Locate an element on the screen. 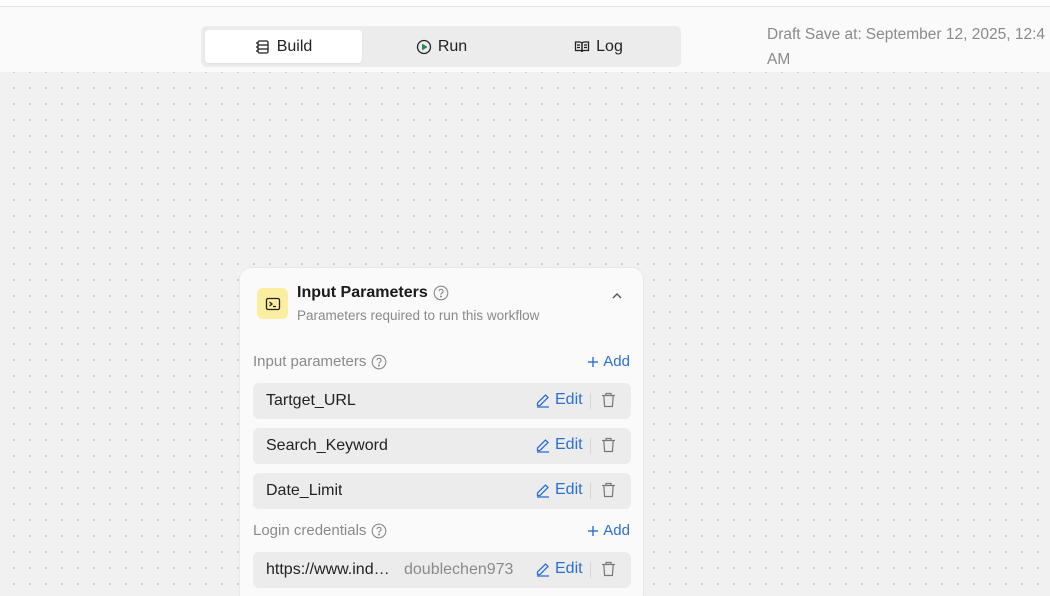 This screenshot has height=596, width=1050. tab-log: Log is located at coordinates (598, 46).